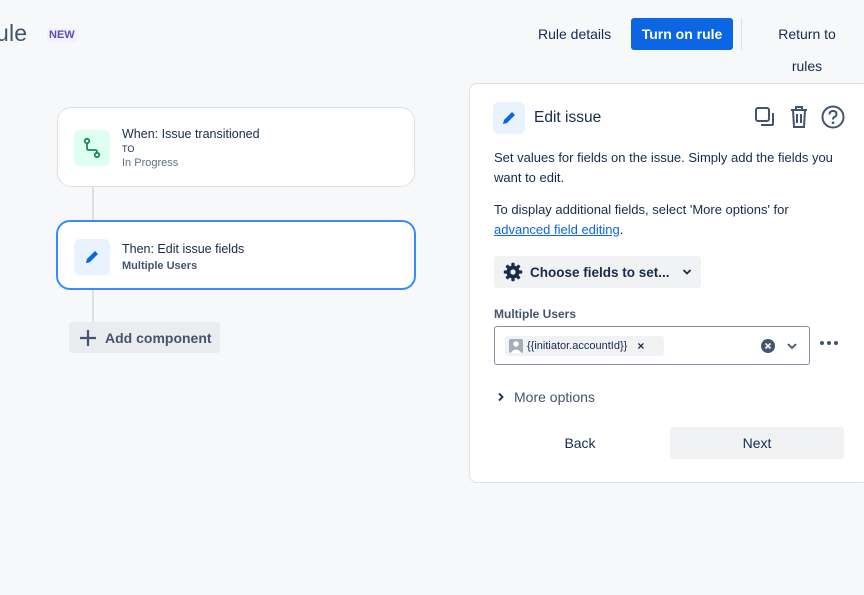 The height and width of the screenshot is (595, 864). What do you see at coordinates (557, 229) in the screenshot?
I see `advanced-field-editing-link: advanced field editing` at bounding box center [557, 229].